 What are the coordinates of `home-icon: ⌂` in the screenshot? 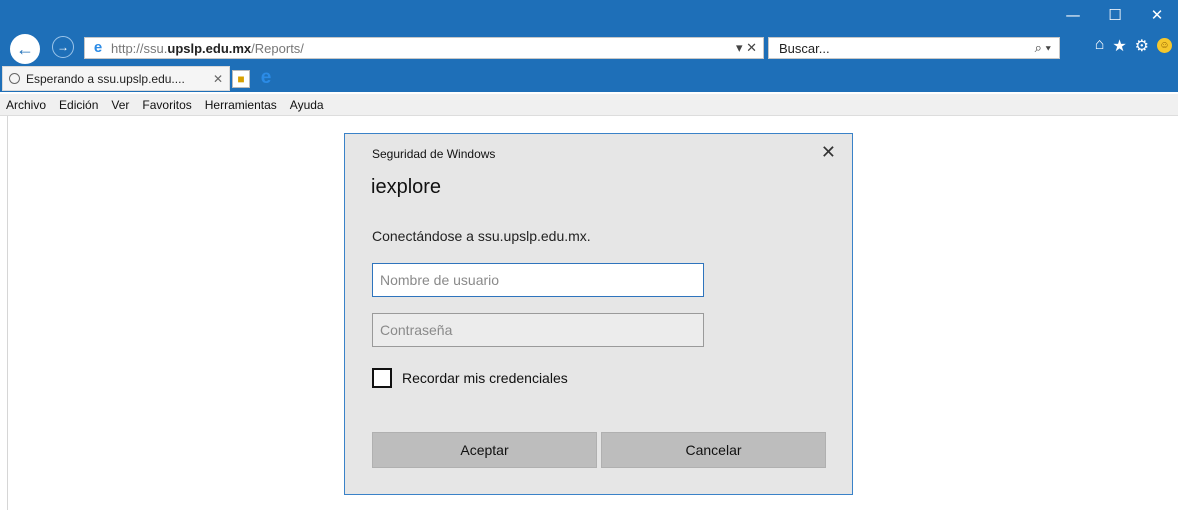 It's located at (1100, 46).